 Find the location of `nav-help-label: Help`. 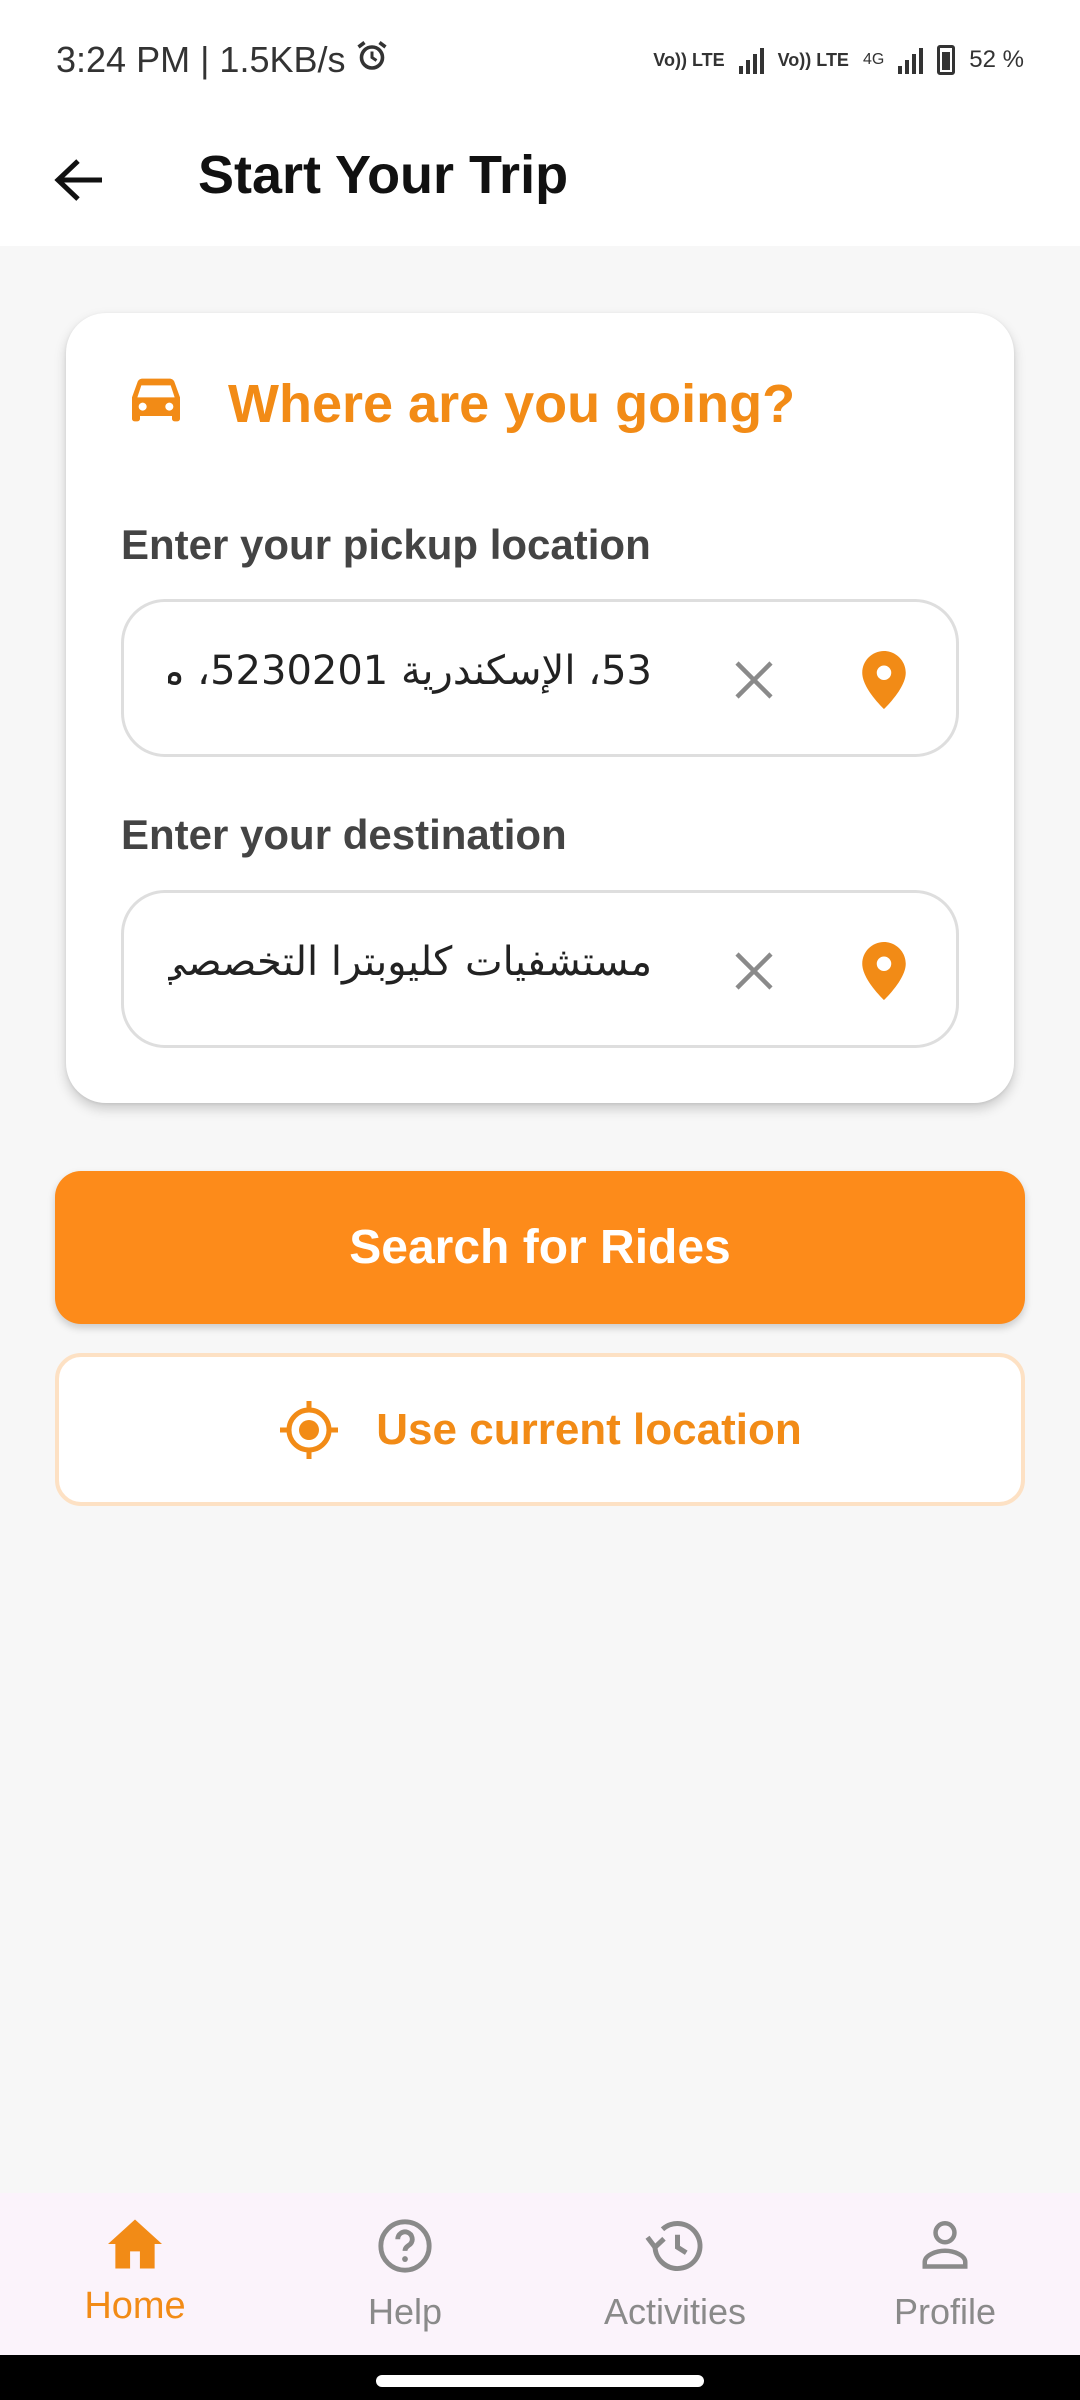

nav-help-label: Help is located at coordinates (405, 2311).